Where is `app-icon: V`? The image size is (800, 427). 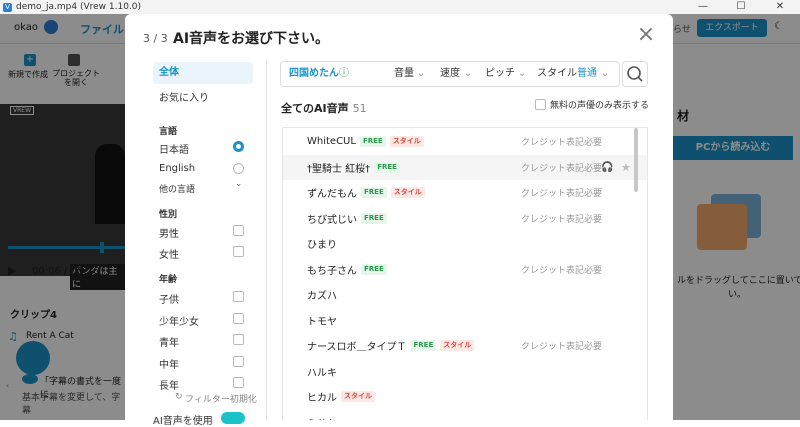
app-icon: V is located at coordinates (7, 7).